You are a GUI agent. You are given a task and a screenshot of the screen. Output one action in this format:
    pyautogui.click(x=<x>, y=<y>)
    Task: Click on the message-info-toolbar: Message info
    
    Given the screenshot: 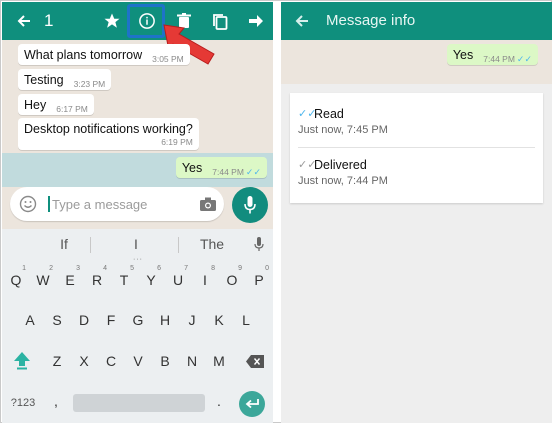 What is the action you would take?
    pyautogui.click(x=416, y=21)
    